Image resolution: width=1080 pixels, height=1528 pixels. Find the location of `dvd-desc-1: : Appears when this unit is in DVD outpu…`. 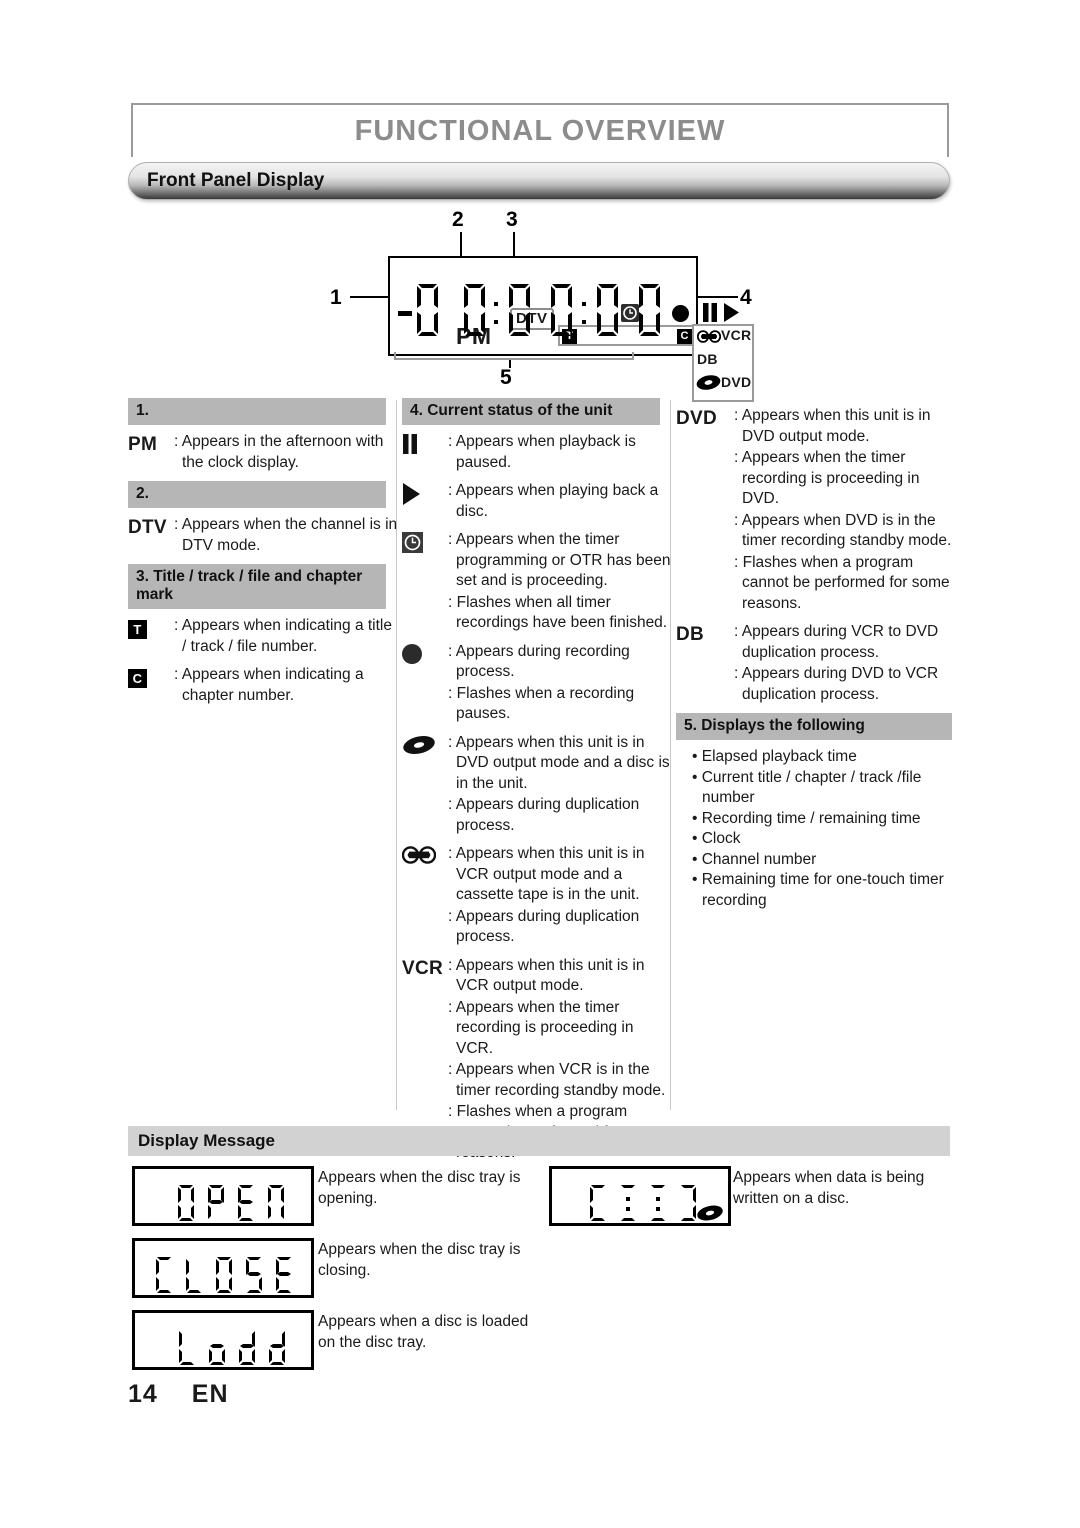

dvd-desc-1: : Appears when this unit is in DVD outpu… is located at coordinates (832, 426).